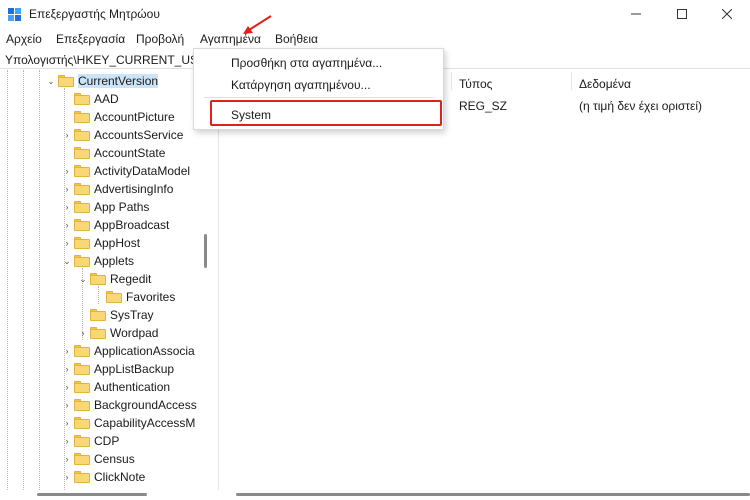 The width and height of the screenshot is (750, 500). I want to click on menu-view: Προβολή, so click(160, 39).